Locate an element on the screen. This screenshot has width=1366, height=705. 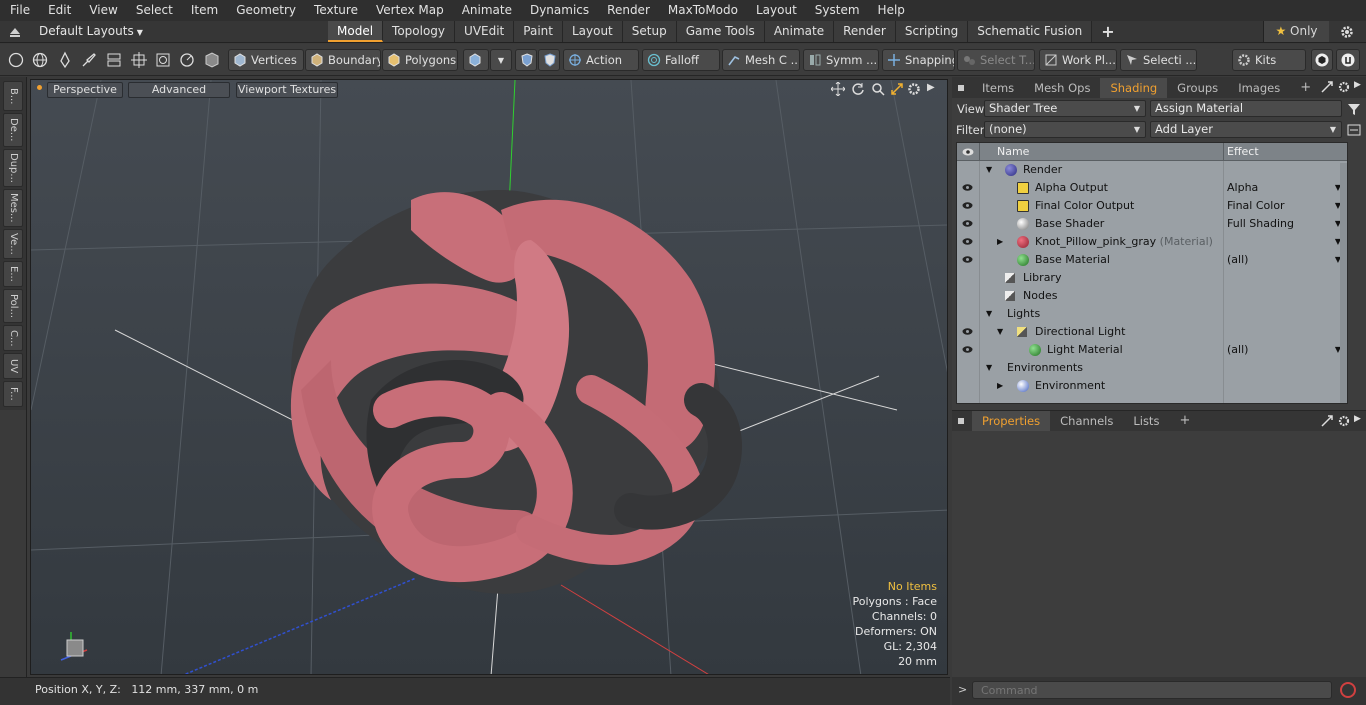
menu-help: Help is located at coordinates (890, 10).